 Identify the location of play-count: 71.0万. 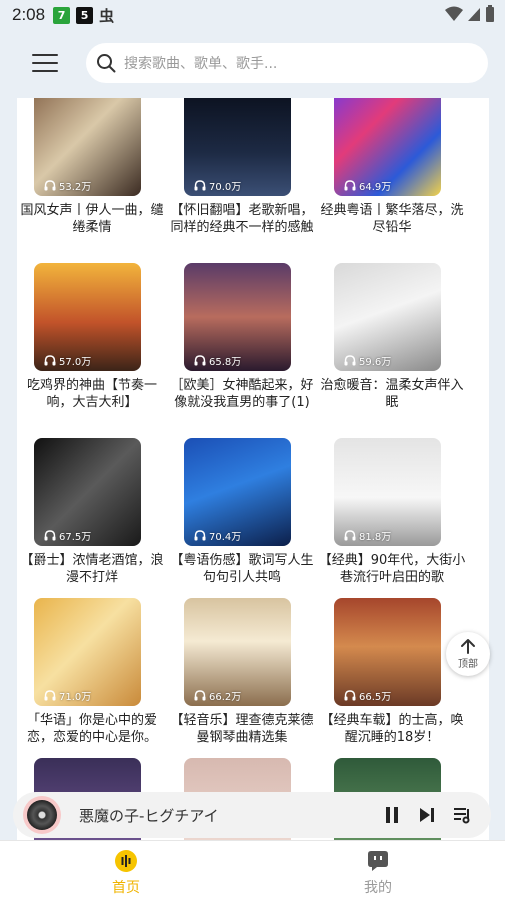
(67, 695).